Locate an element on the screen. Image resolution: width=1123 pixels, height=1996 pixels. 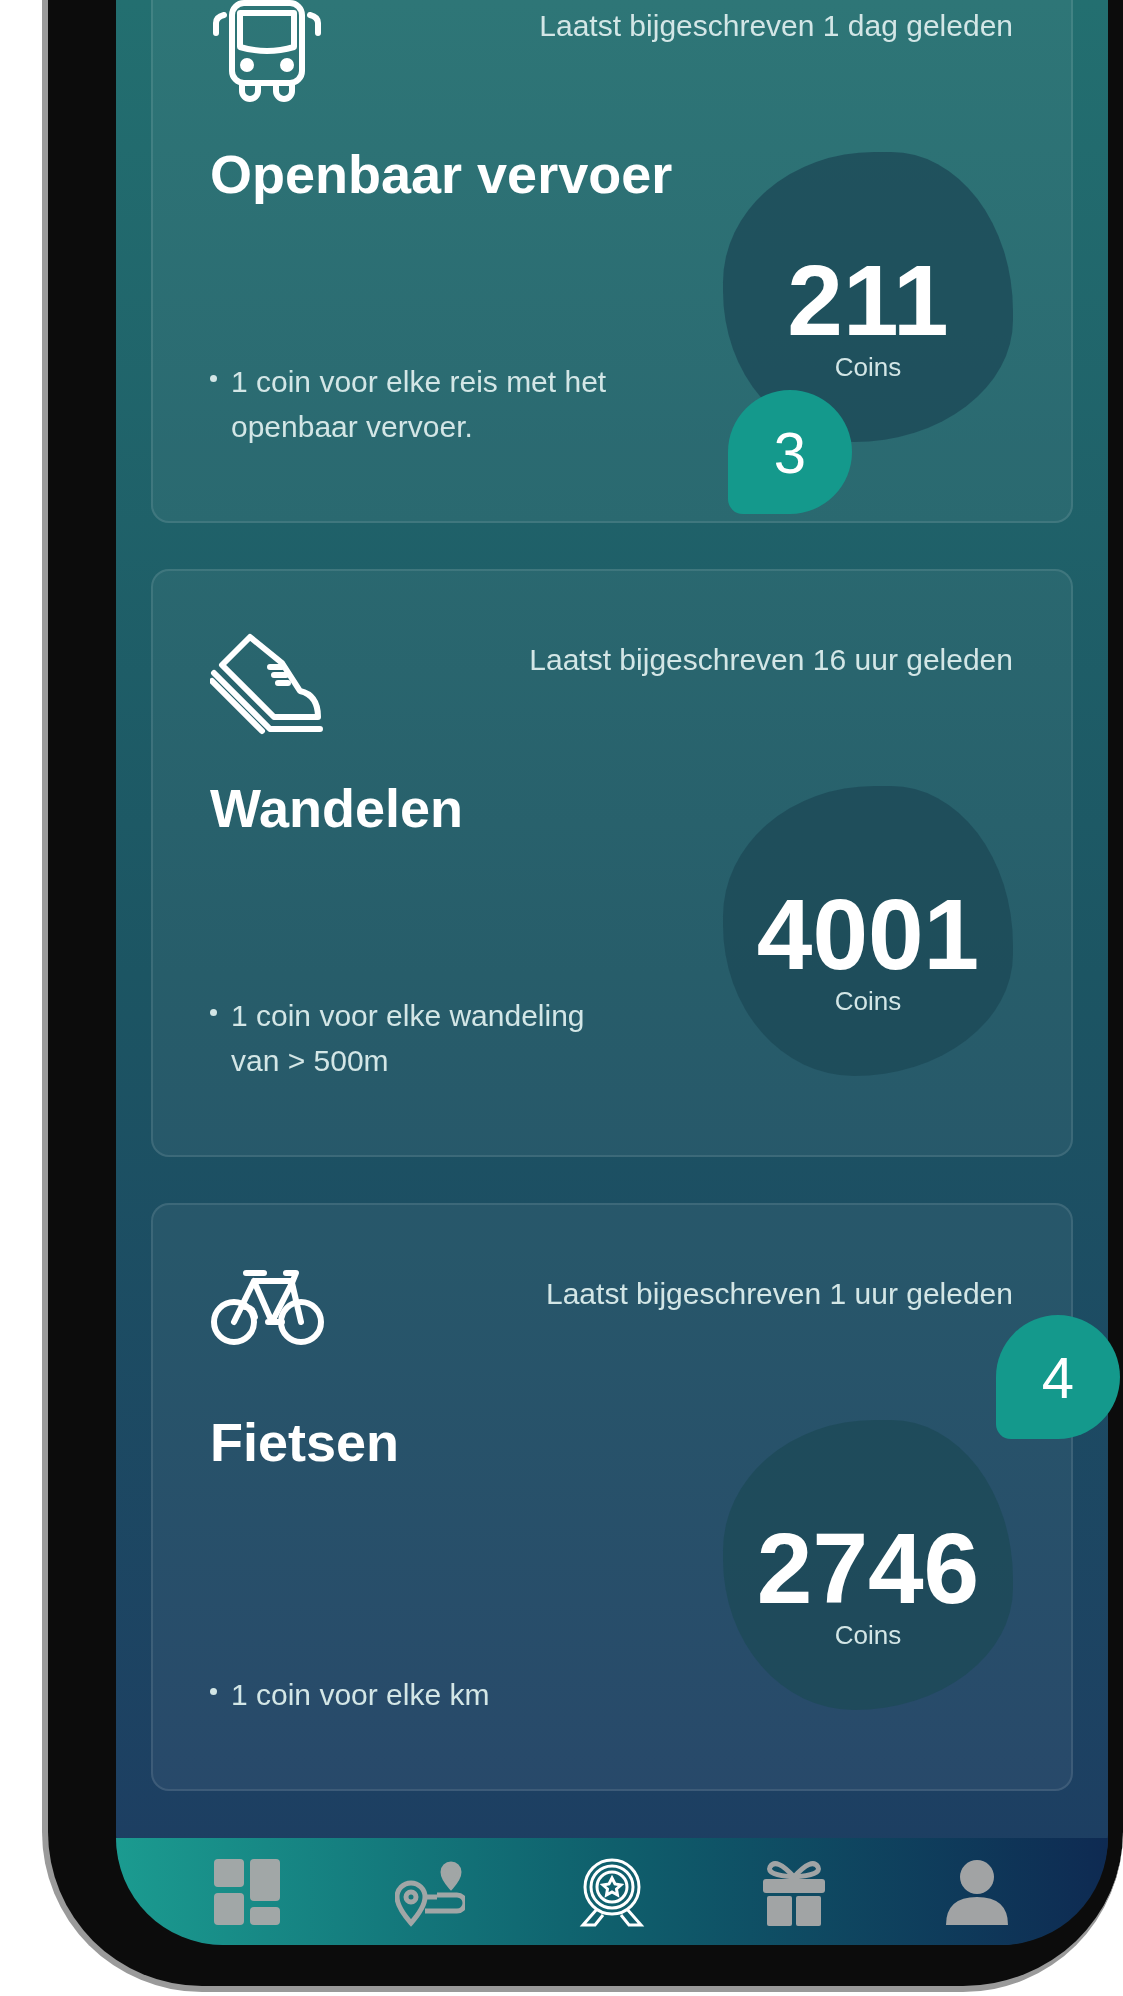
last-updated-text: Laatst bijgeschreven 1 uur geleden is located at coordinates (779, 1294).